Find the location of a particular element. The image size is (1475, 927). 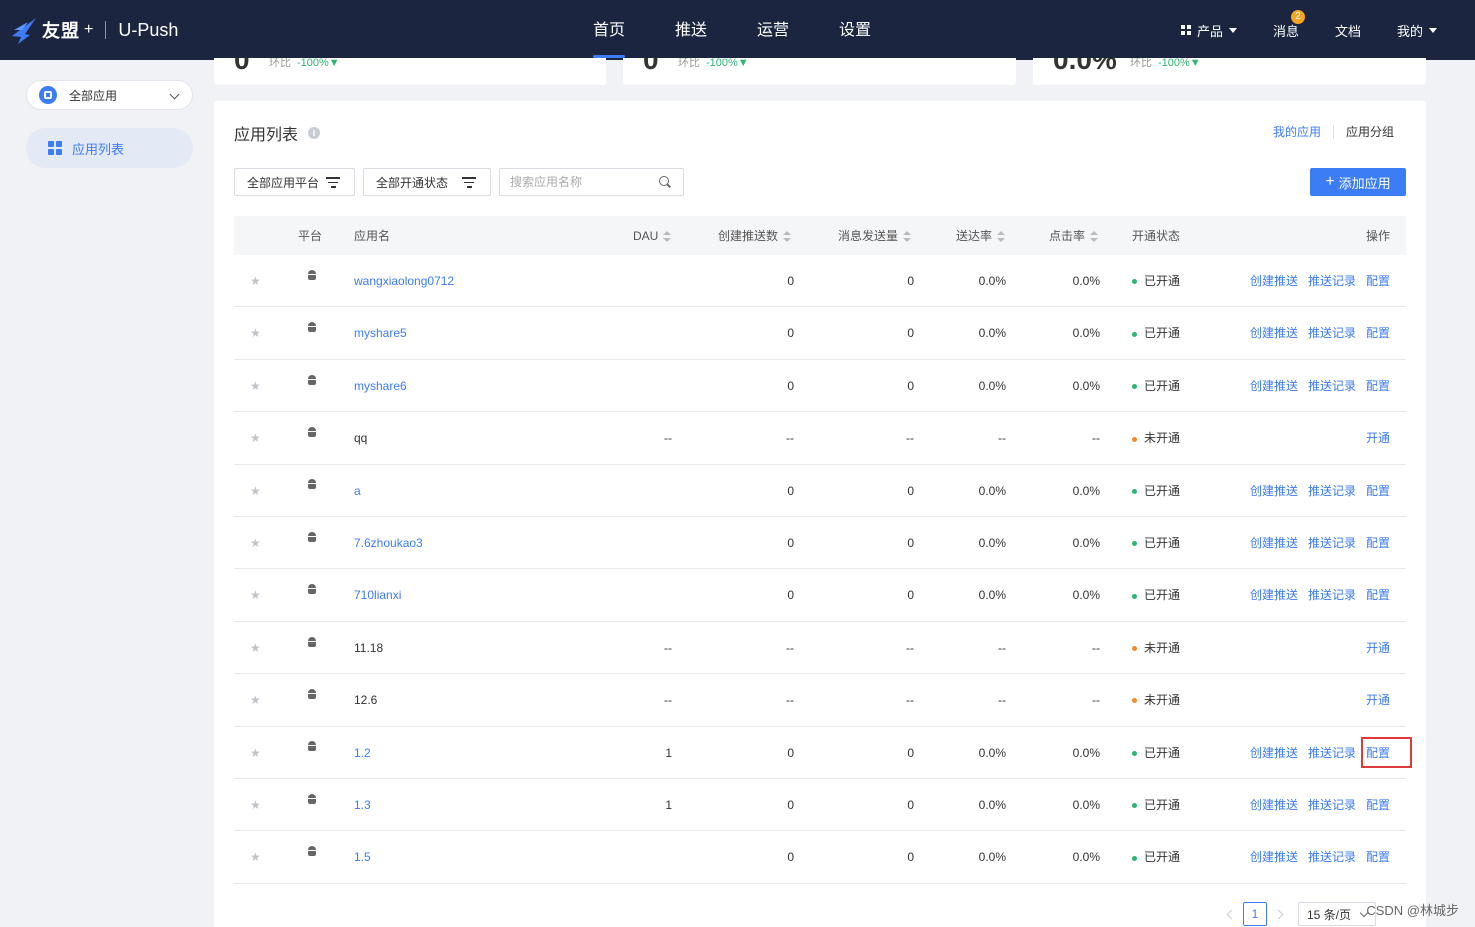

page-current: 1 is located at coordinates (1254, 914).